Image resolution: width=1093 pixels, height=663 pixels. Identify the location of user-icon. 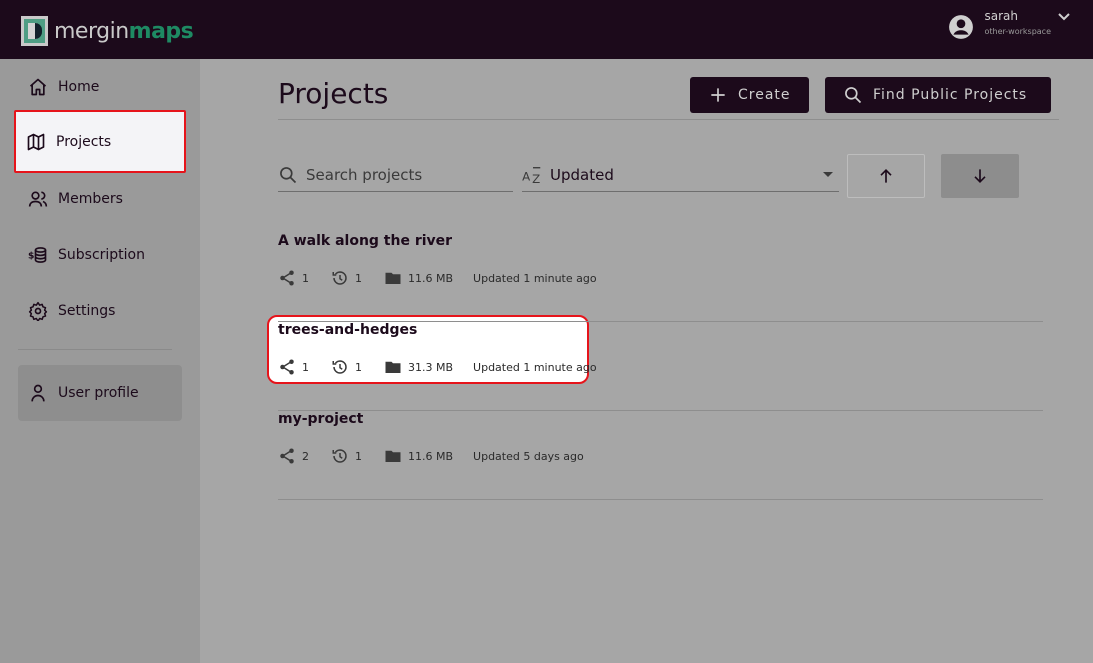
(38, 393).